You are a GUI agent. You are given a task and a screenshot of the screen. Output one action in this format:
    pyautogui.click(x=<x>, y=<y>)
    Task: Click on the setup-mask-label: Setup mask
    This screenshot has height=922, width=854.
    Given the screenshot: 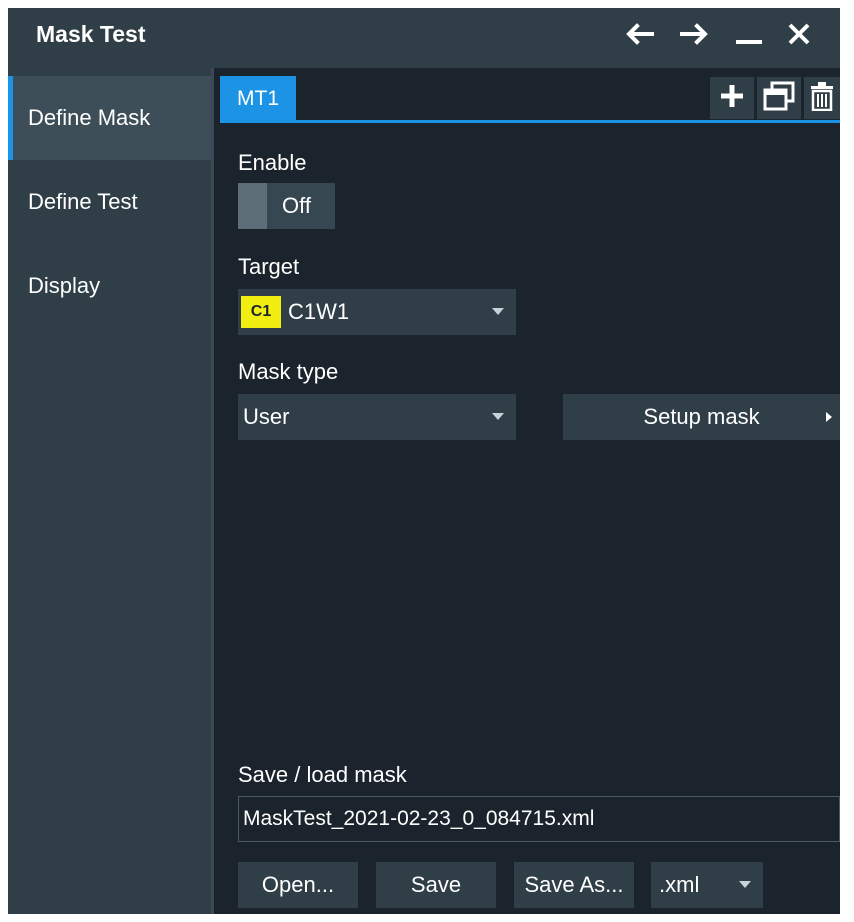 What is the action you would take?
    pyautogui.click(x=701, y=416)
    